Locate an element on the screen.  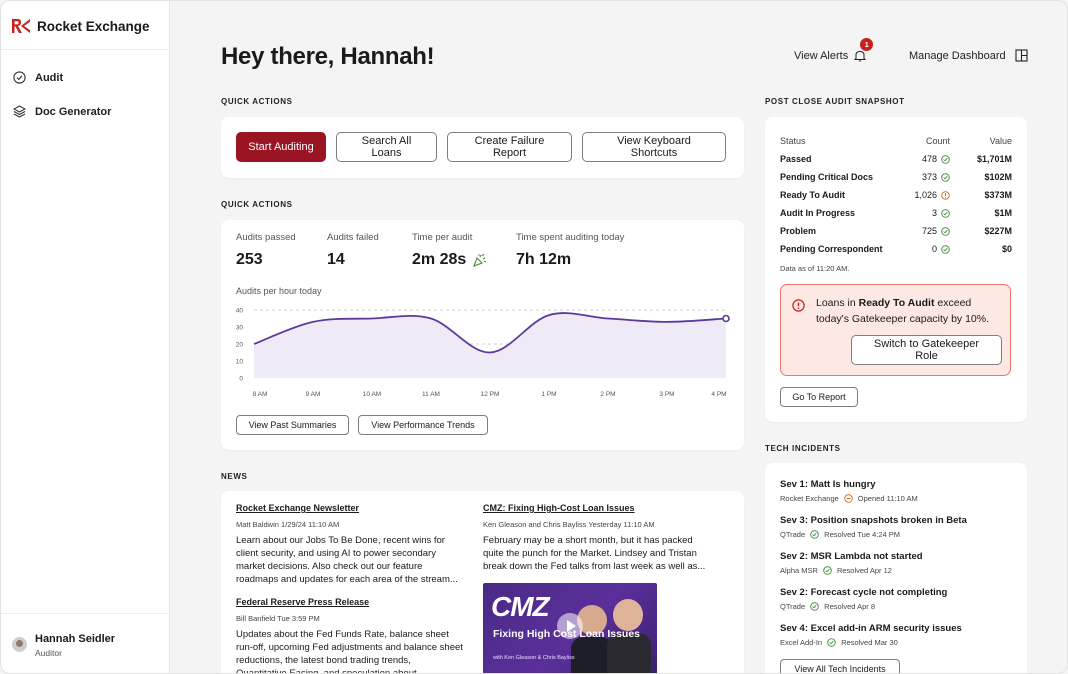
brand: Rocket Exchange is located at coordinates (80, 26).